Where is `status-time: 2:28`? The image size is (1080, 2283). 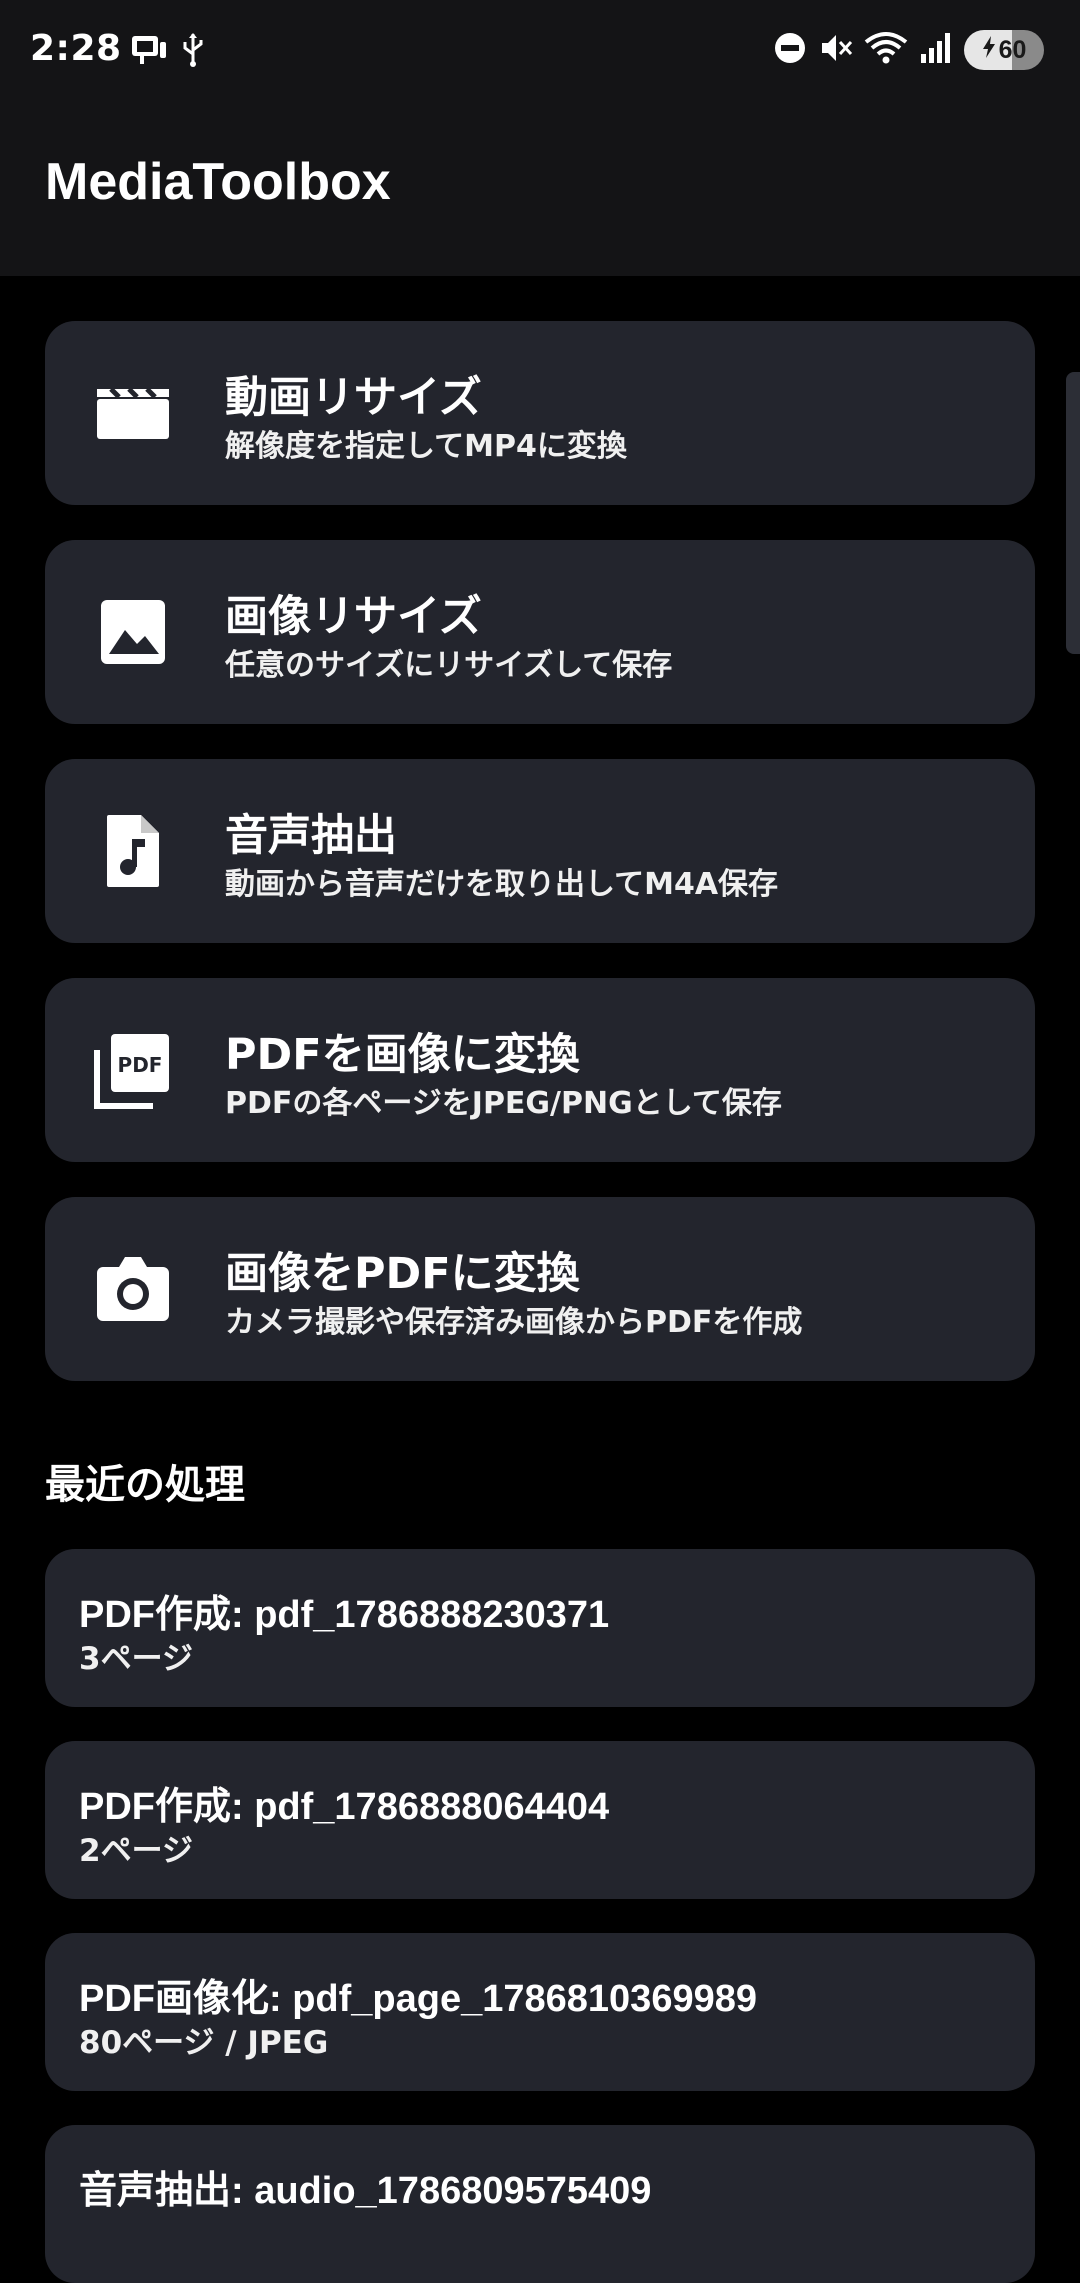 status-time: 2:28 is located at coordinates (76, 48).